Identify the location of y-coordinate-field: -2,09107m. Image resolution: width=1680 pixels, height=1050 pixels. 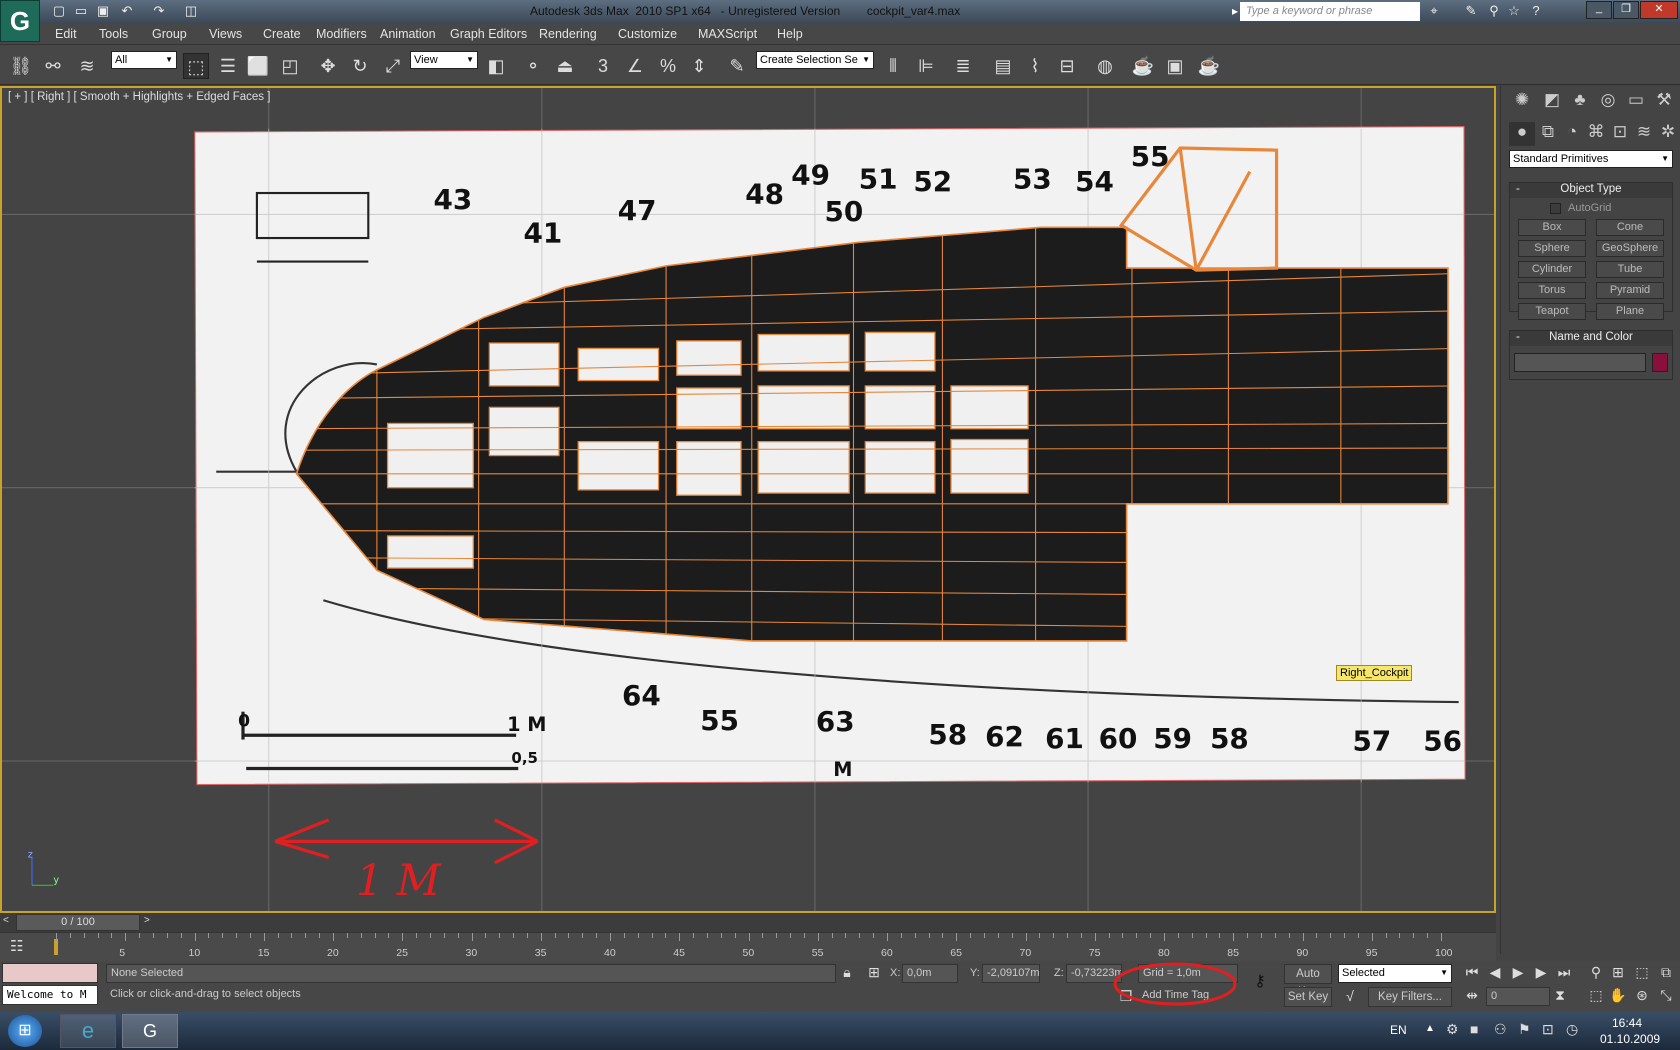
(1011, 973).